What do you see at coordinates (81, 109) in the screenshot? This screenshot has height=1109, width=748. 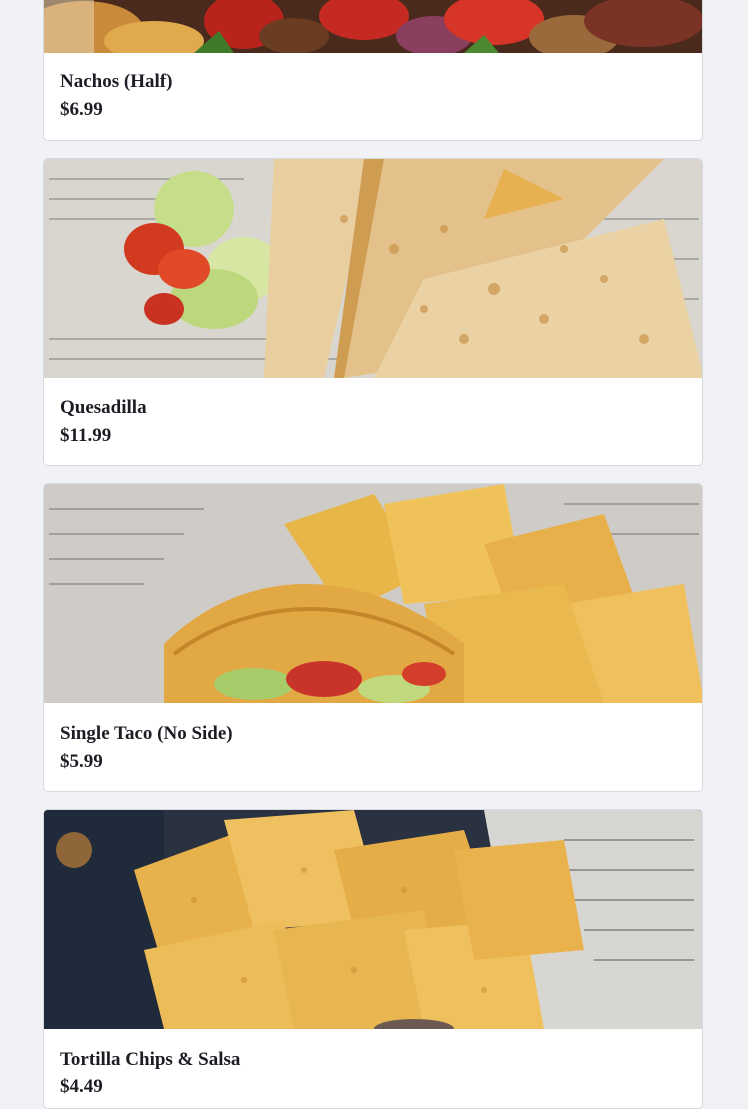 I see `menu-item-price: $6.99` at bounding box center [81, 109].